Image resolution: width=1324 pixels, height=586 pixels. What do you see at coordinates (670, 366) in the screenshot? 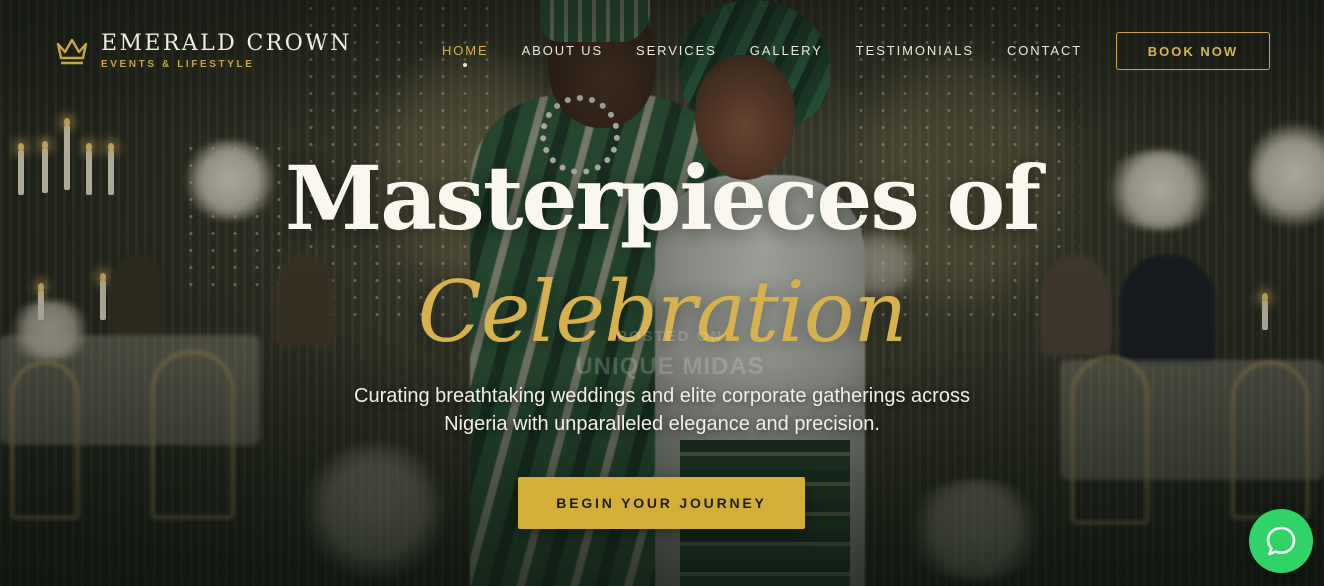
I see `watermark-line-2: UNIQUE MIDAS` at bounding box center [670, 366].